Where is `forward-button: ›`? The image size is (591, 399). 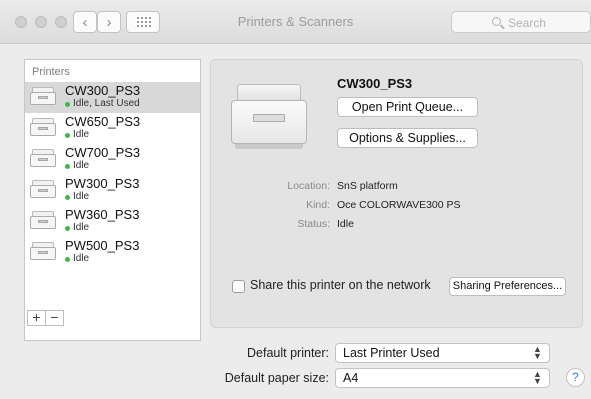 forward-button: › is located at coordinates (109, 22).